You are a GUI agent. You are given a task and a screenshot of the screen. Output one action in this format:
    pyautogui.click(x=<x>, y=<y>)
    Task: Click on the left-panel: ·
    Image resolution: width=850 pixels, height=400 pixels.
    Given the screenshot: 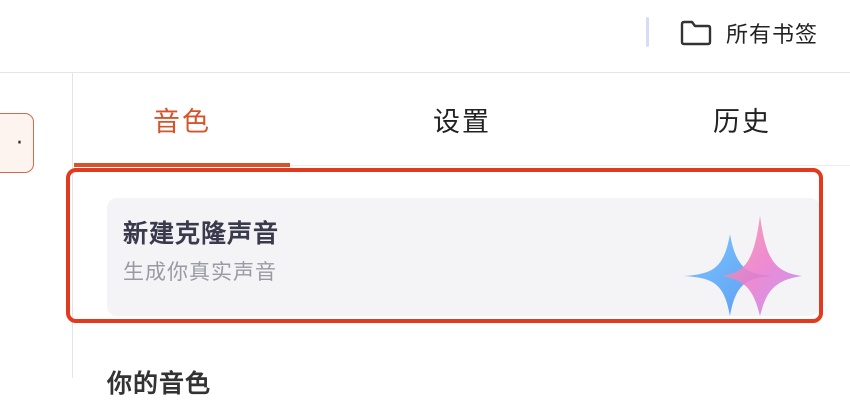 What is the action you would take?
    pyautogui.click(x=36, y=225)
    